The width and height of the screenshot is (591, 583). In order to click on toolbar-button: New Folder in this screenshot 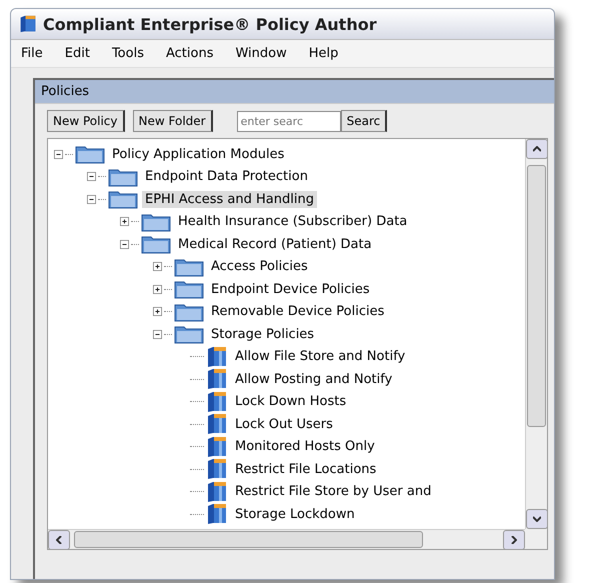, I will do `click(172, 121)`.